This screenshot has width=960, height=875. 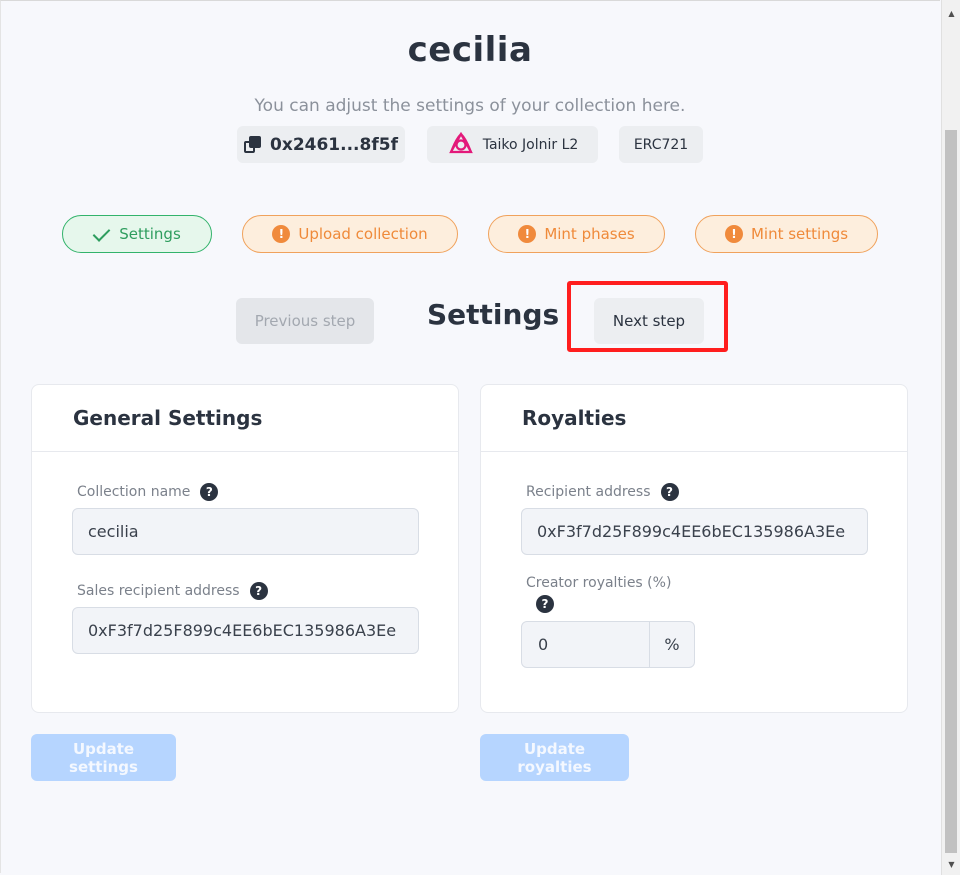 What do you see at coordinates (245, 531) in the screenshot?
I see `collection-name-input: cecilia` at bounding box center [245, 531].